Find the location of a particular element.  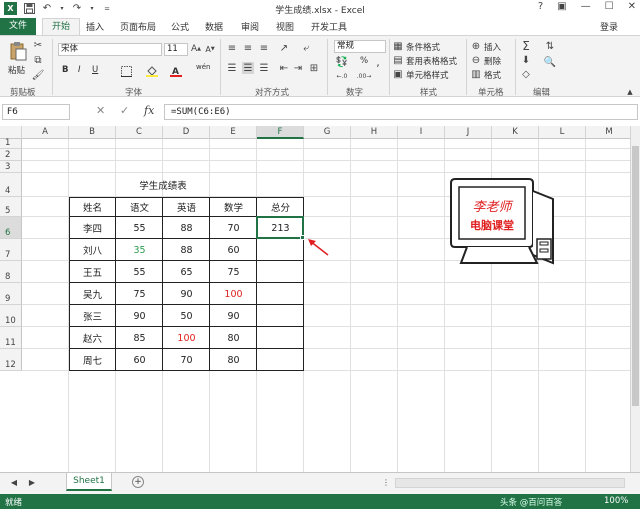

sort-filter-icon: ⇅ is located at coordinates (550, 46).